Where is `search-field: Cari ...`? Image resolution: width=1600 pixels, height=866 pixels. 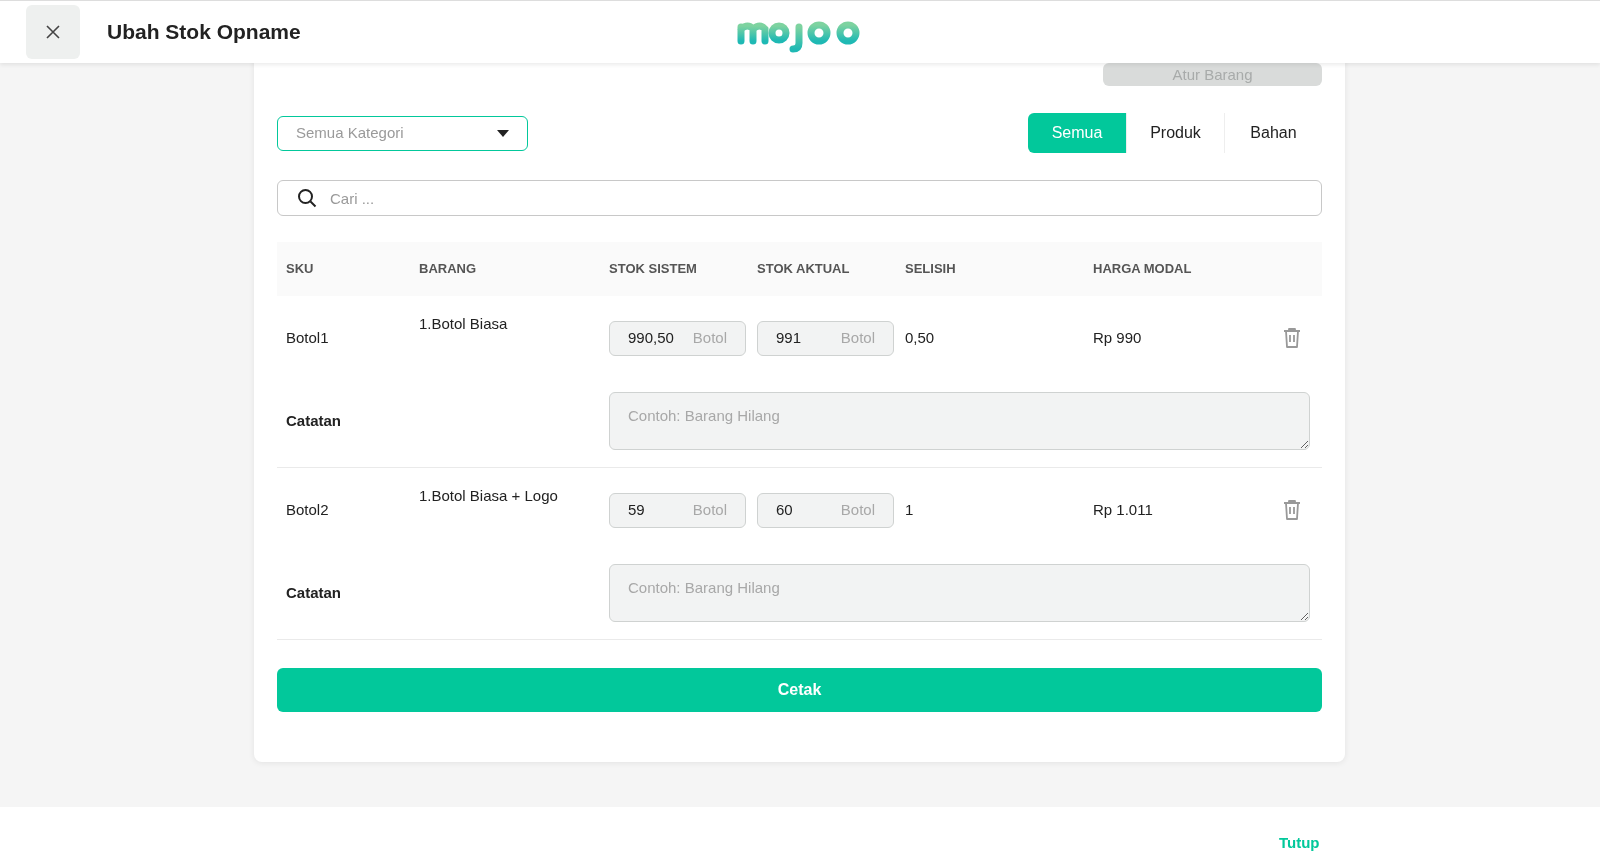 search-field: Cari ... is located at coordinates (799, 198).